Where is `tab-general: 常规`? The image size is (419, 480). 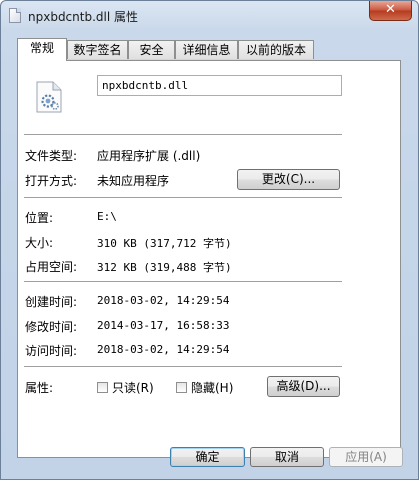 tab-general: 常规 is located at coordinates (42, 49).